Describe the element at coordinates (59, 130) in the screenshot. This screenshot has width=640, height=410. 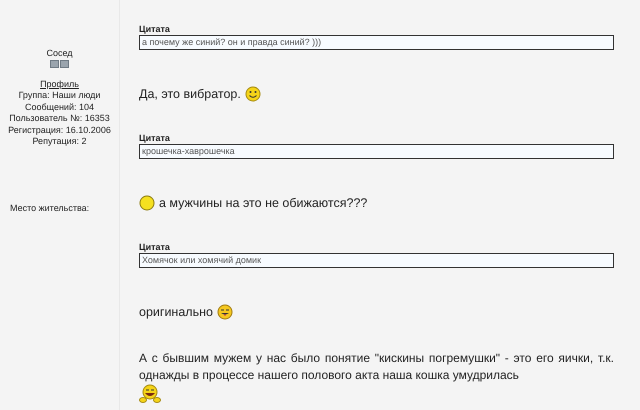
I see `user-stat: Регистрация: 16.10.2006` at that location.